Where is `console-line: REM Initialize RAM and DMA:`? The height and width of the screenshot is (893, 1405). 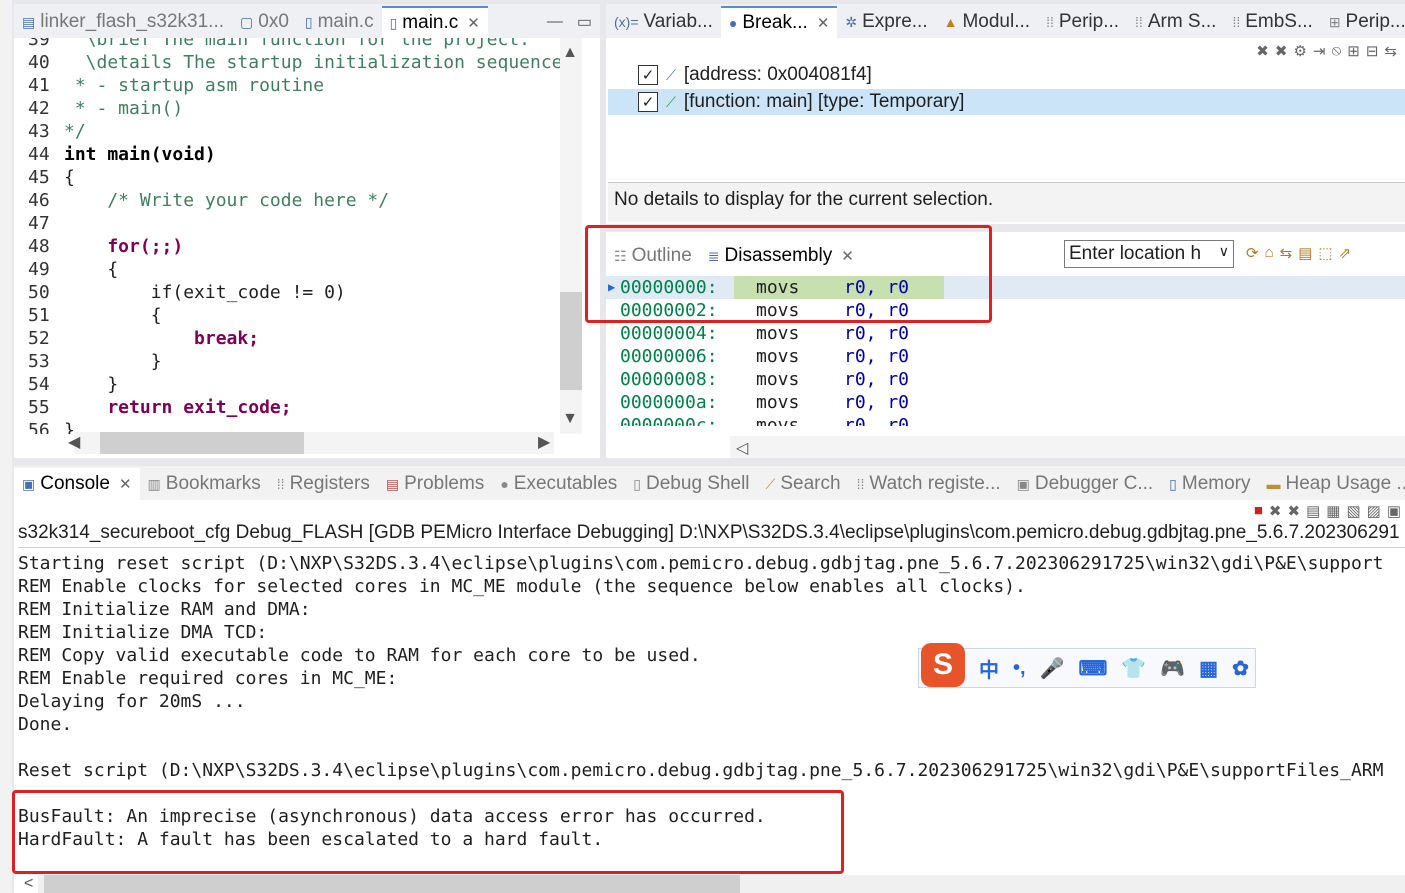 console-line: REM Initialize RAM and DMA: is located at coordinates (164, 609).